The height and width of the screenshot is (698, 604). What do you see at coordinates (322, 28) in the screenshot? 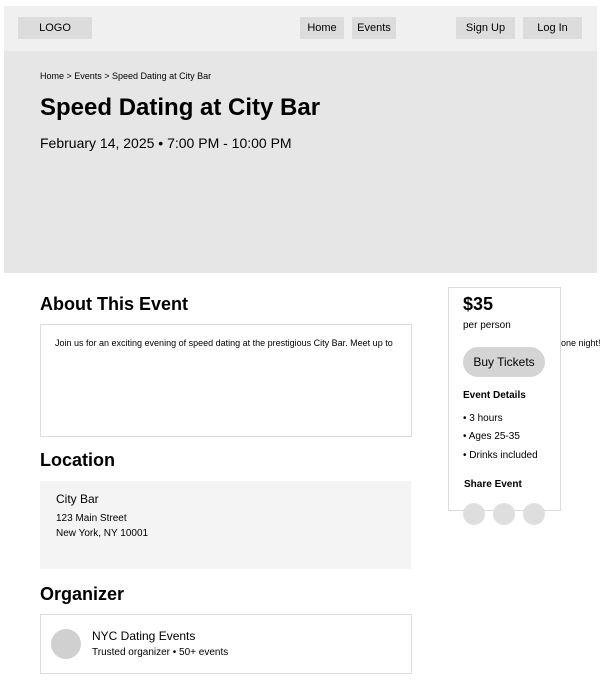
I see `nav-home-link: Home` at bounding box center [322, 28].